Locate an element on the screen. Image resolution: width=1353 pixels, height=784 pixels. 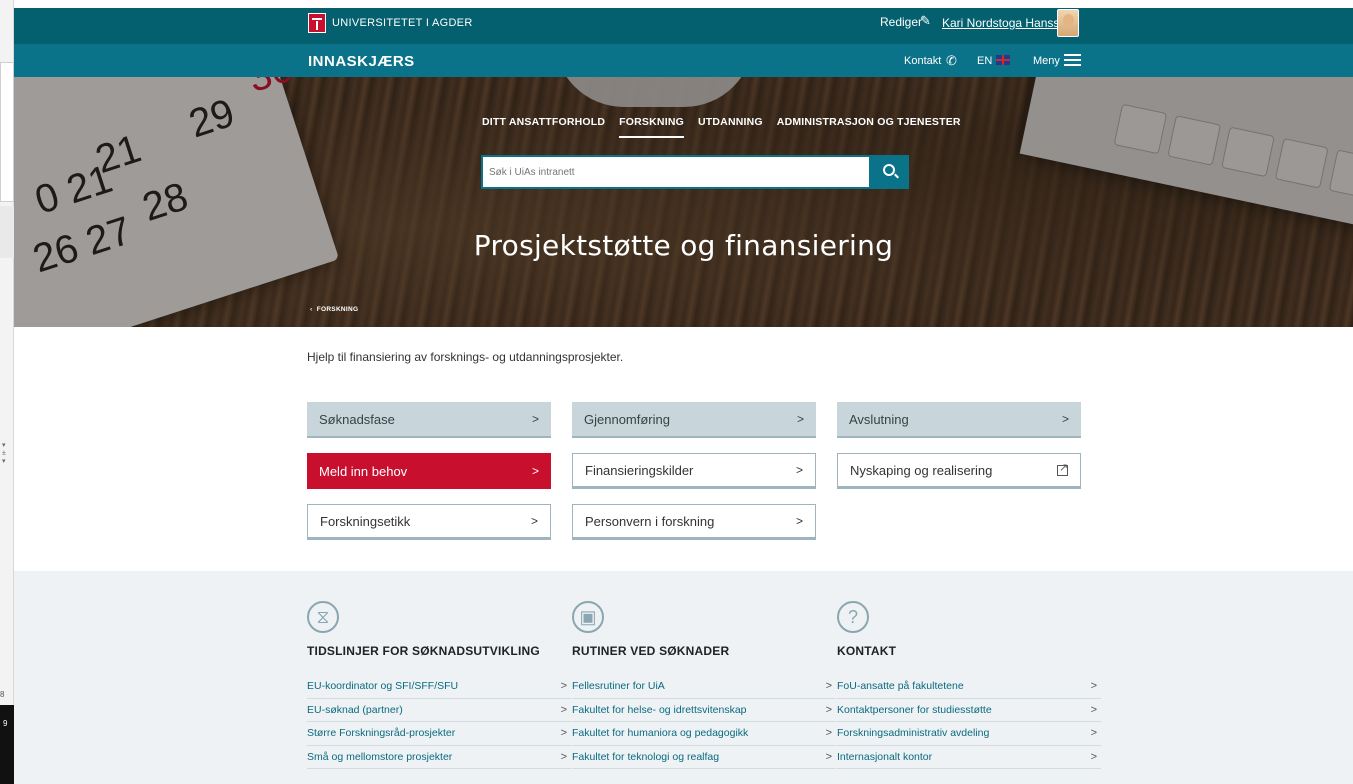
nav-item-forskning: FORSKNING is located at coordinates (651, 127).